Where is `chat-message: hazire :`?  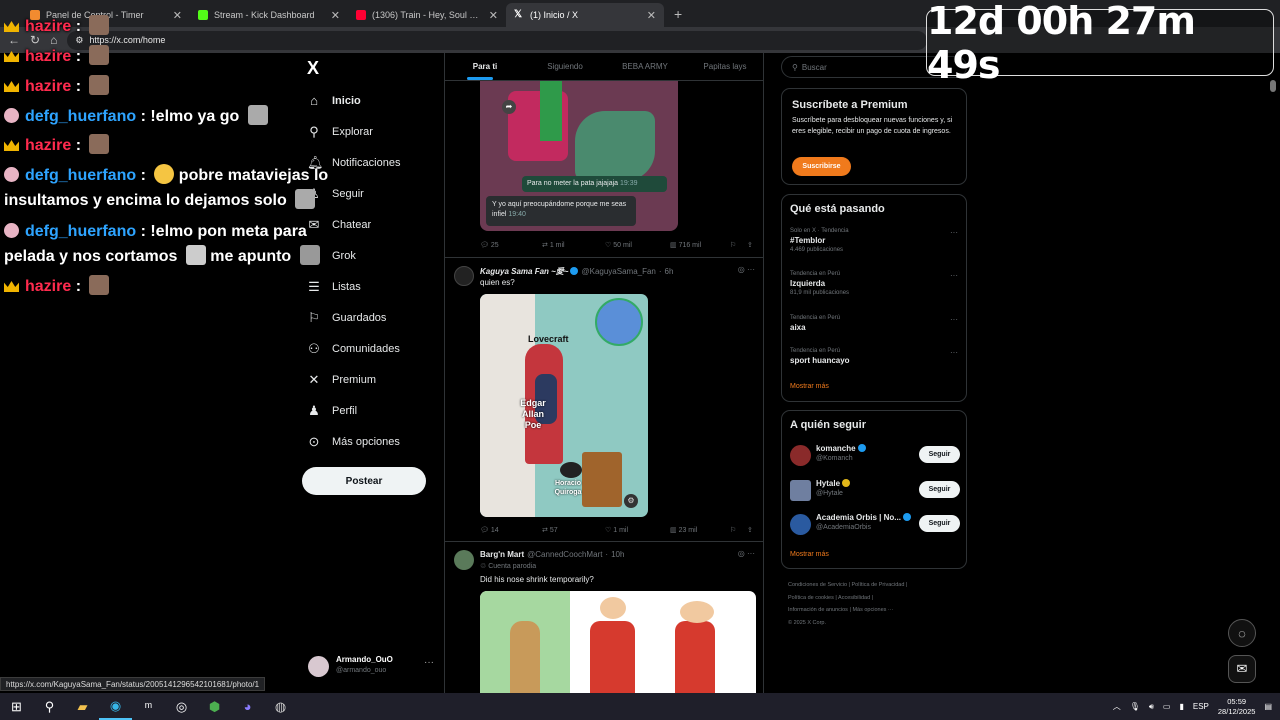 chat-message: hazire : is located at coordinates (57, 145).